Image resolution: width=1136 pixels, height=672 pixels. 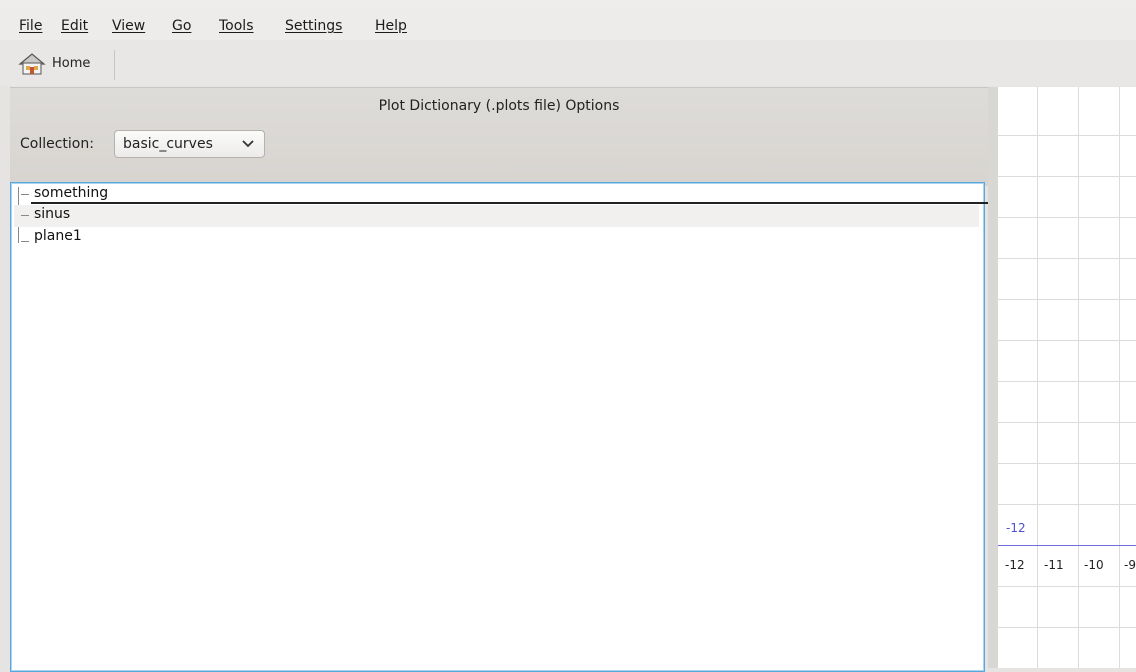 What do you see at coordinates (1067, 545) in the screenshot?
I see `x-axis-line` at bounding box center [1067, 545].